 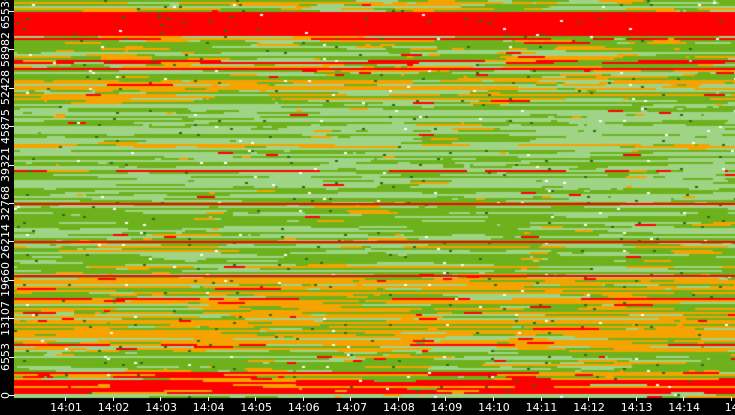 I want to click on y-tick-label: 0, so click(x=6, y=395).